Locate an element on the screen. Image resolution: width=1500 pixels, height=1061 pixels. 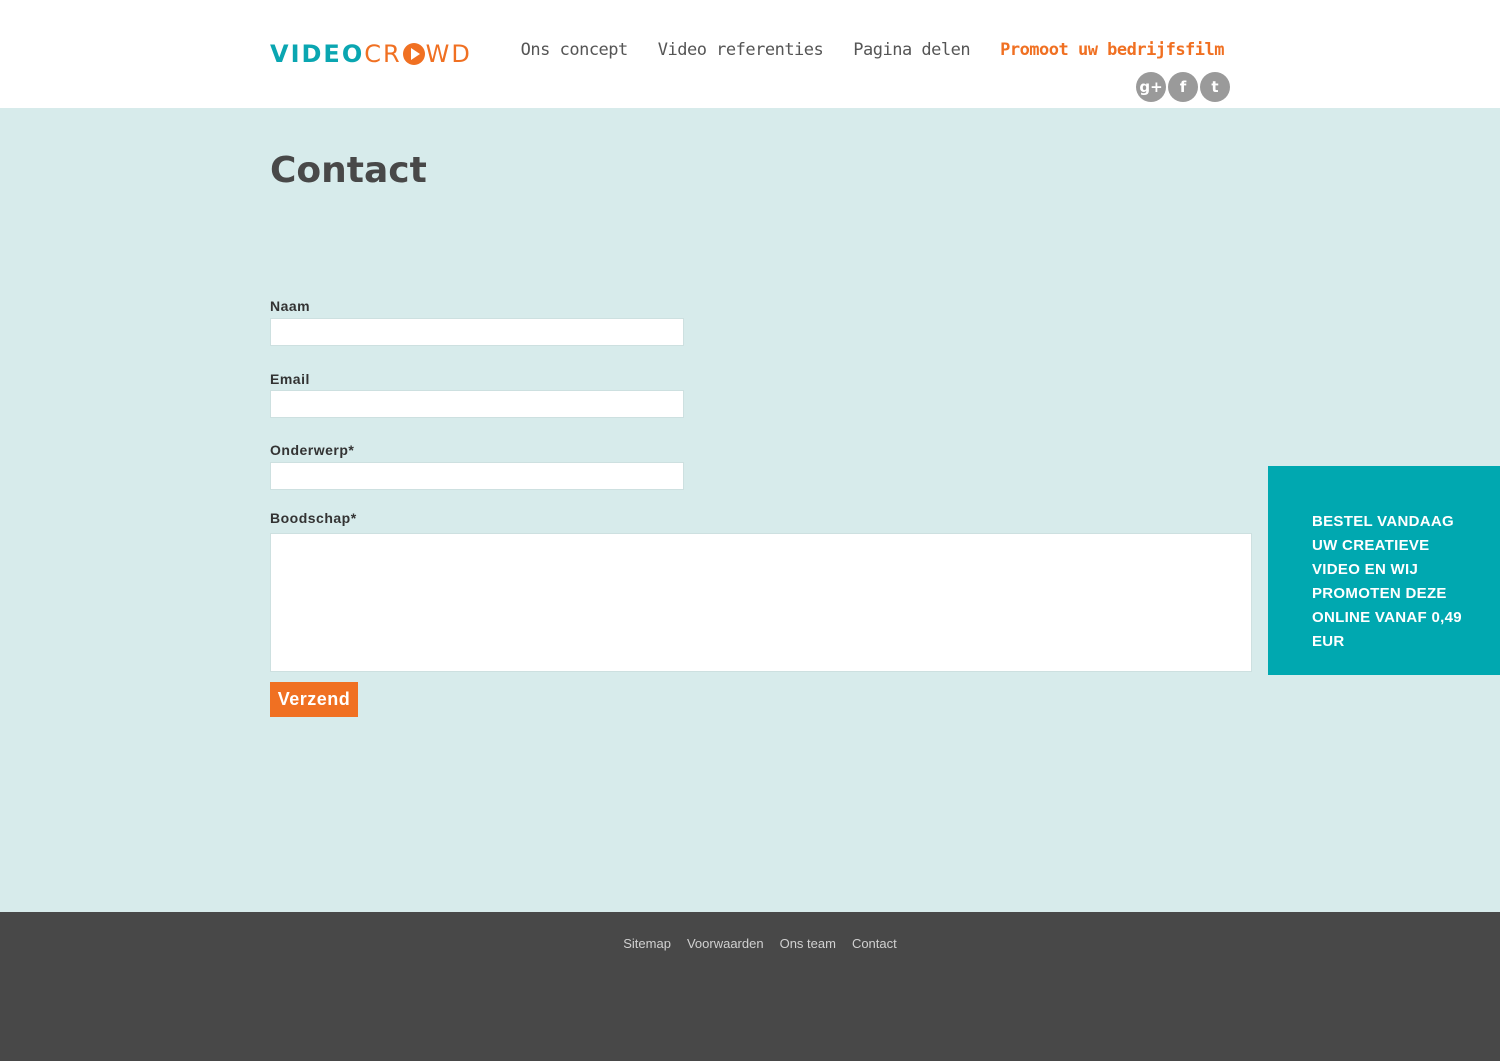
twitter-icon: t is located at coordinates (1215, 87).